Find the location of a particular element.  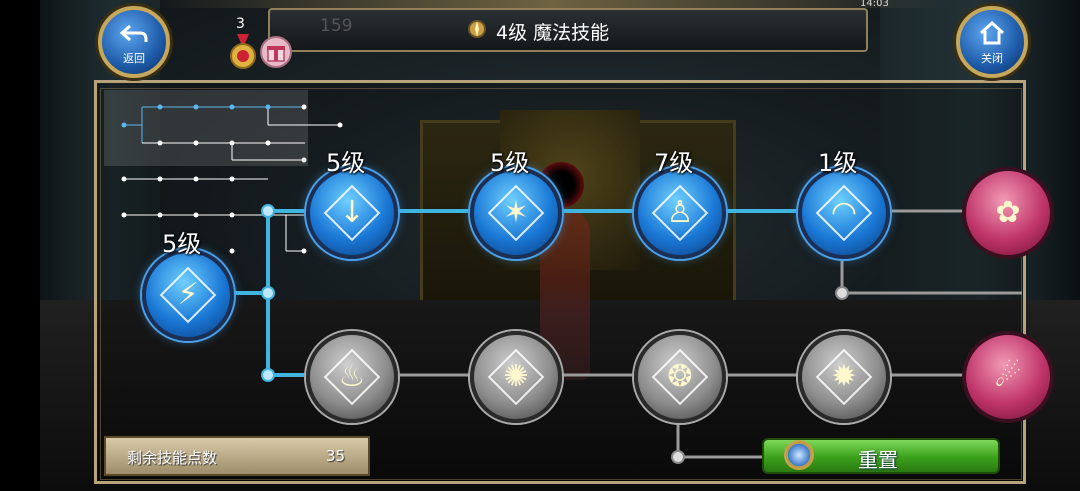

fire-wall-icon: ♨ is located at coordinates (352, 376).